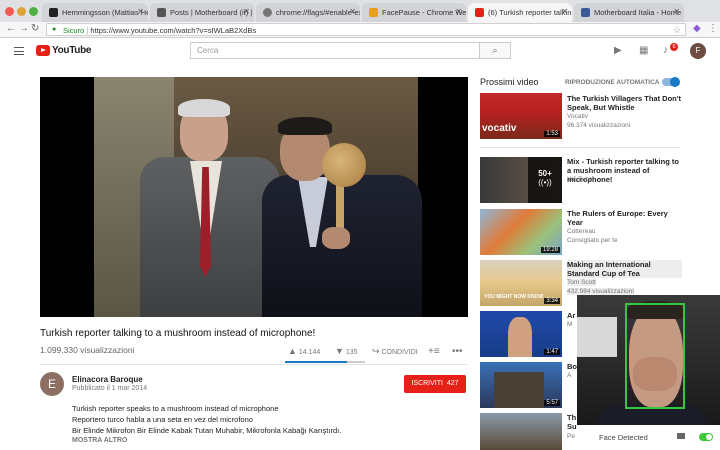 This screenshot has height=450, width=720. What do you see at coordinates (572, 422) in the screenshot?
I see `related-video-title: Th Su` at bounding box center [572, 422].